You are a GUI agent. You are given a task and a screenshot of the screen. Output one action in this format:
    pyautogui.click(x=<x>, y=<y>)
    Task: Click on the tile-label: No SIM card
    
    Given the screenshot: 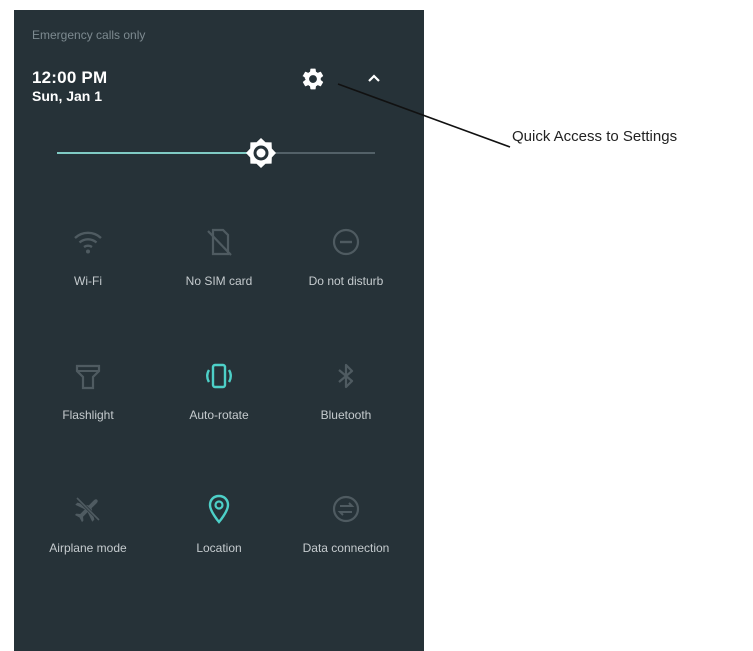 What is the action you would take?
    pyautogui.click(x=219, y=281)
    